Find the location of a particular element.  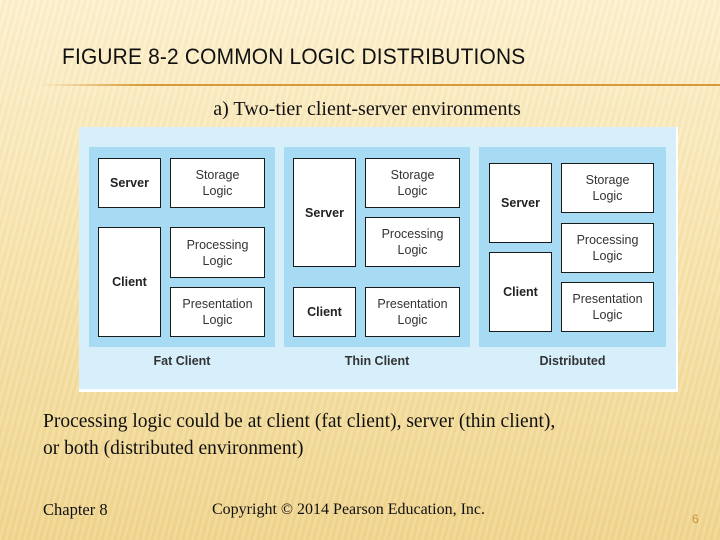

dist-server-box: Server is located at coordinates (520, 203).